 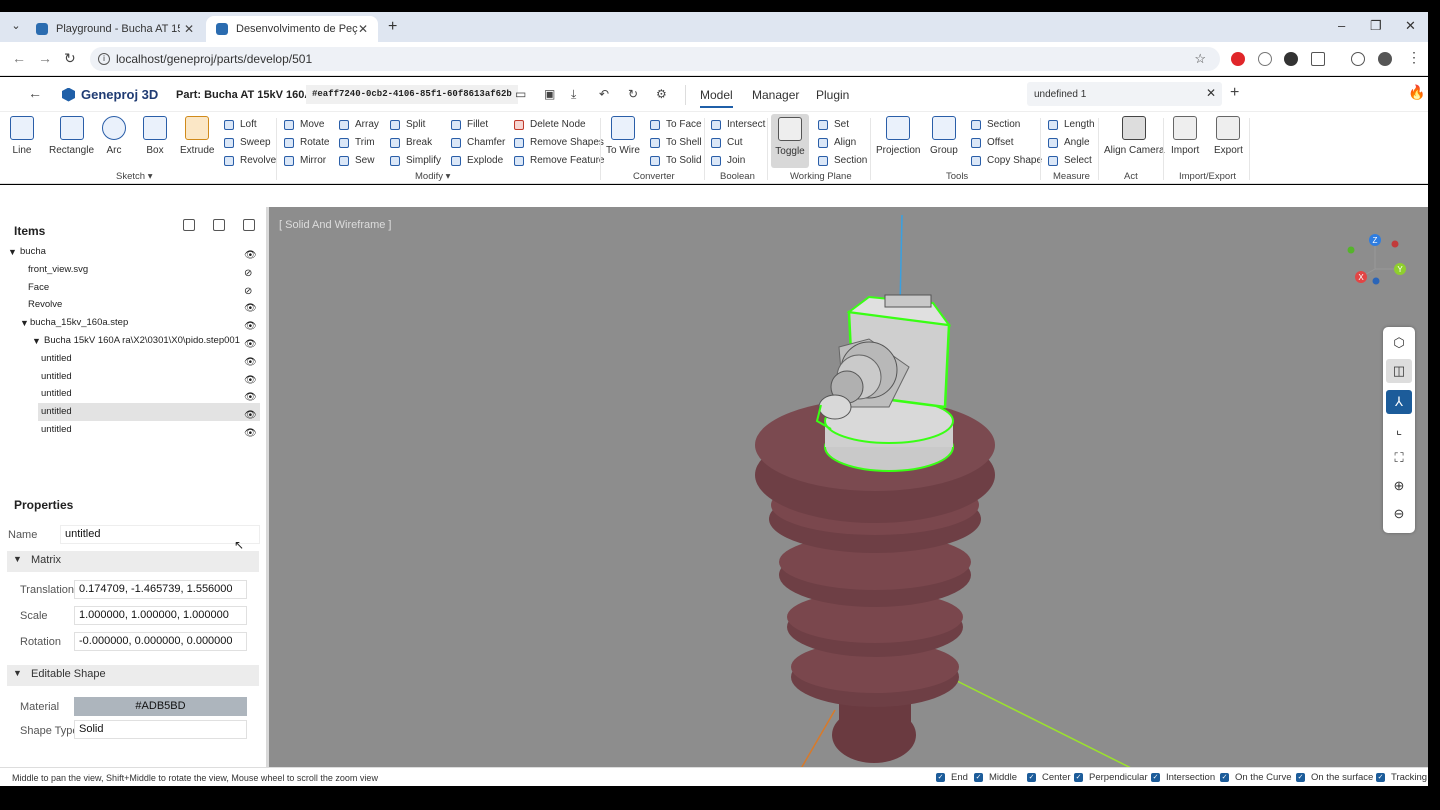 What do you see at coordinates (359, 124) in the screenshot?
I see `array-button: Array` at bounding box center [359, 124].